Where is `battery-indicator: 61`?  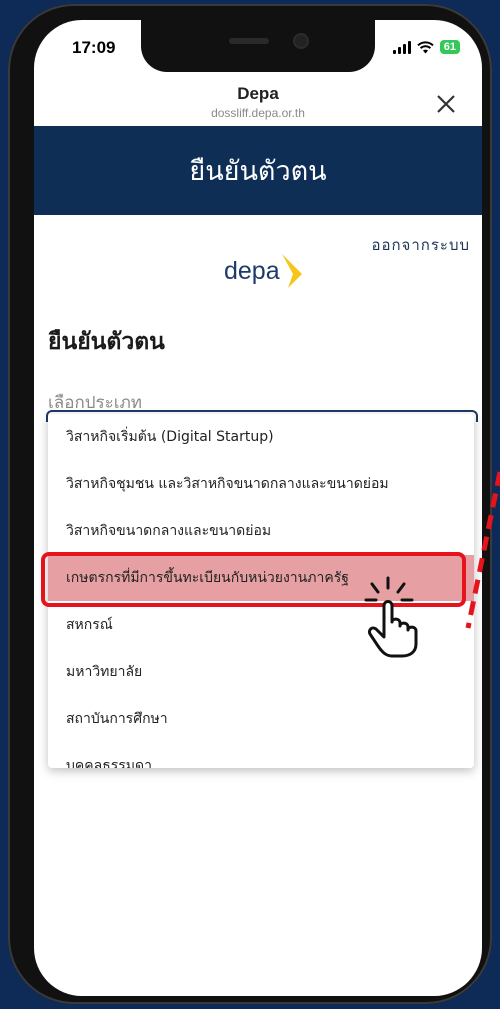
battery-indicator: 61 is located at coordinates (449, 47).